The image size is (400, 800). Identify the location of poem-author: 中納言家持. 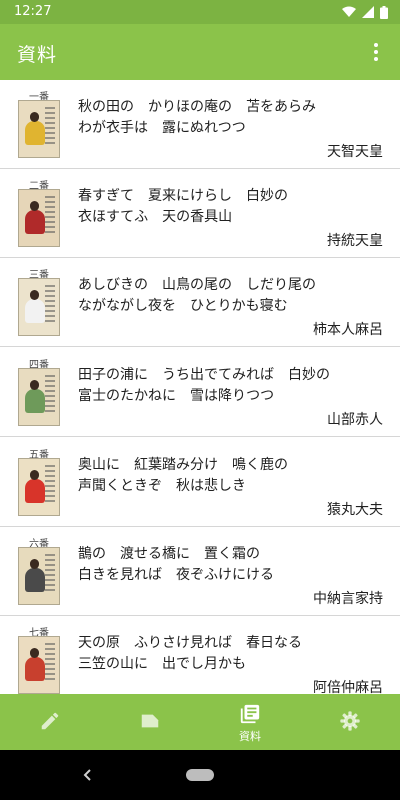
(348, 599).